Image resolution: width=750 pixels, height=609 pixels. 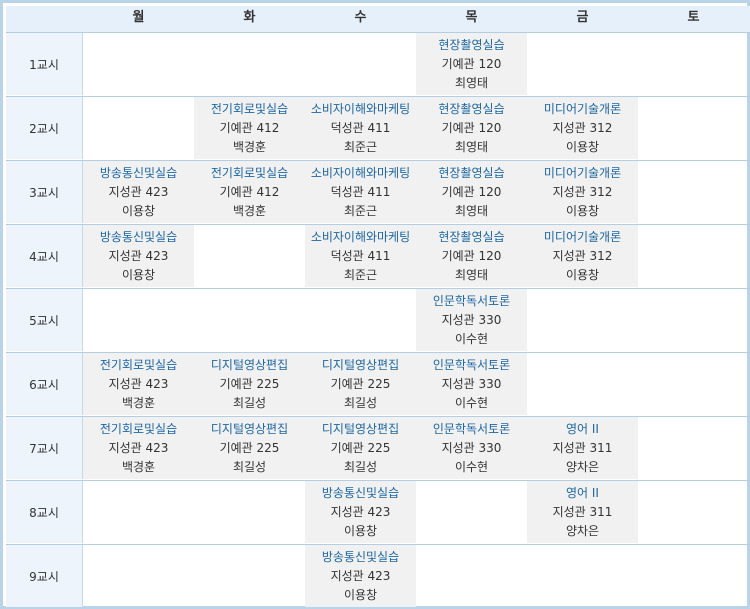 I want to click on period-label: 9교시, so click(x=44, y=576).